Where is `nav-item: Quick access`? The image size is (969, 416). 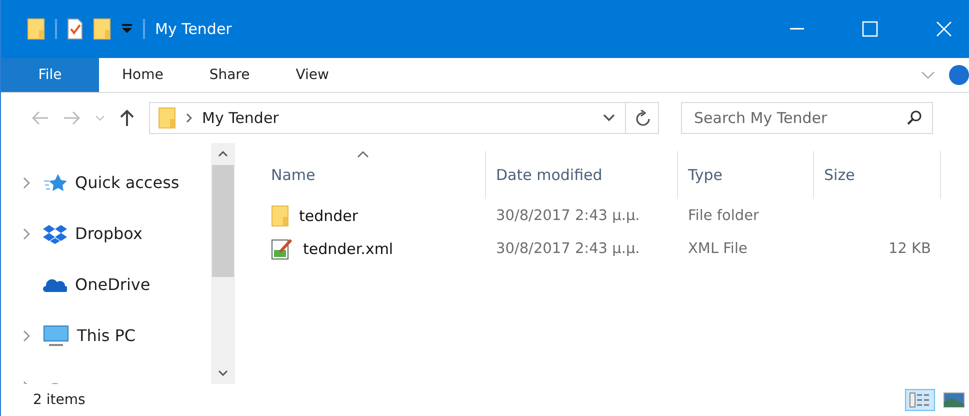 nav-item: Quick access is located at coordinates (106, 182).